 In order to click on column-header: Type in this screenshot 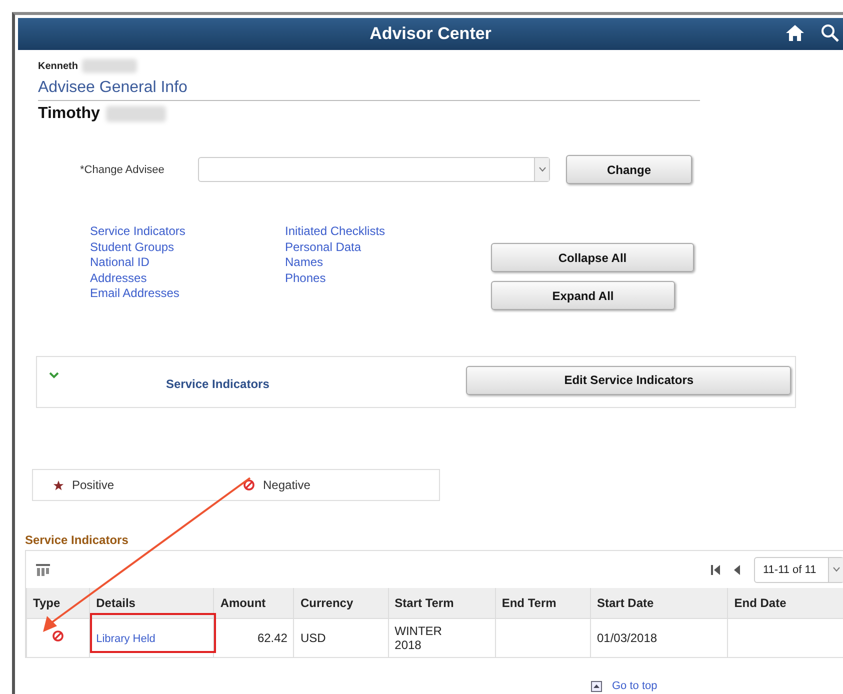, I will do `click(58, 603)`.